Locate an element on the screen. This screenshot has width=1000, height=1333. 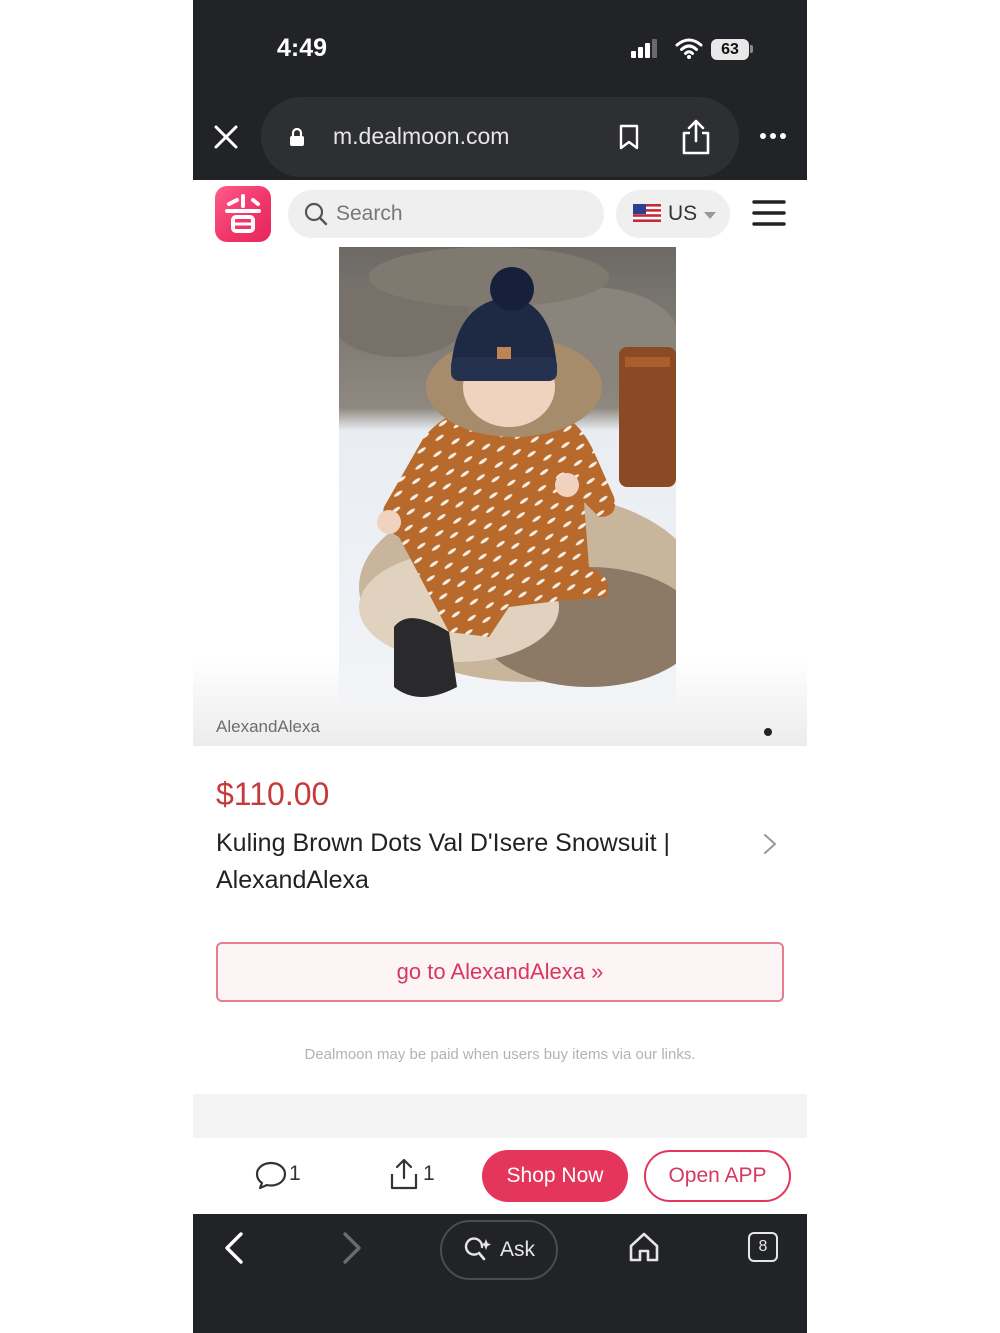
comment-button: 1 is located at coordinates (278, 1177).